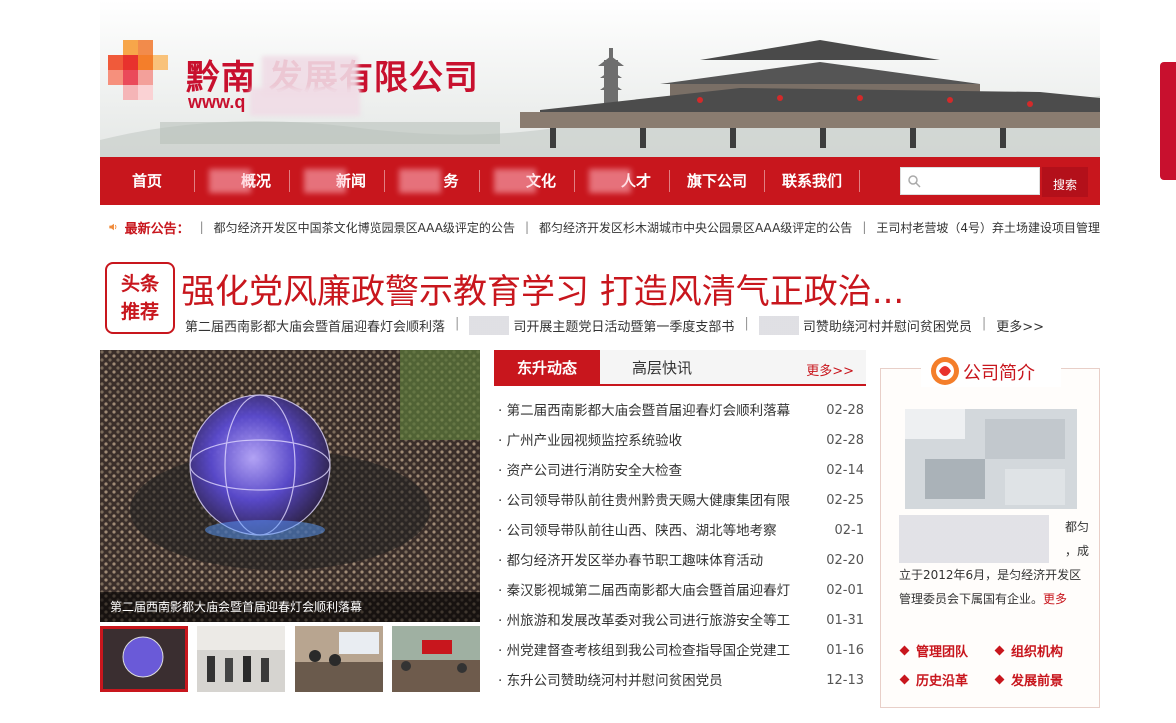 This screenshot has width=1176, height=723. I want to click on news-date: 02-14, so click(845, 470).